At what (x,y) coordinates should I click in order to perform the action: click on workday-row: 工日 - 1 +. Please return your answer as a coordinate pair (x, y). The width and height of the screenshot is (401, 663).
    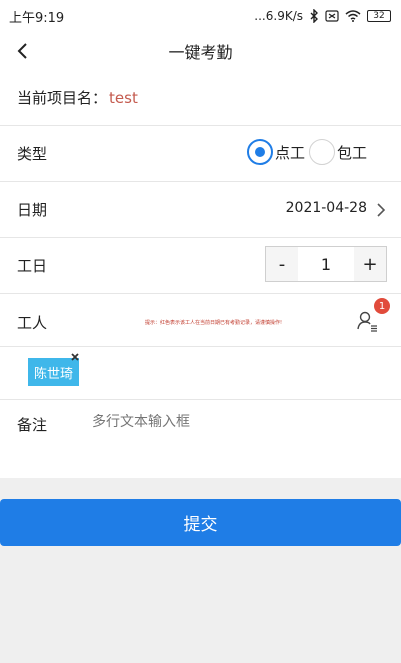
    Looking at the image, I should click on (200, 266).